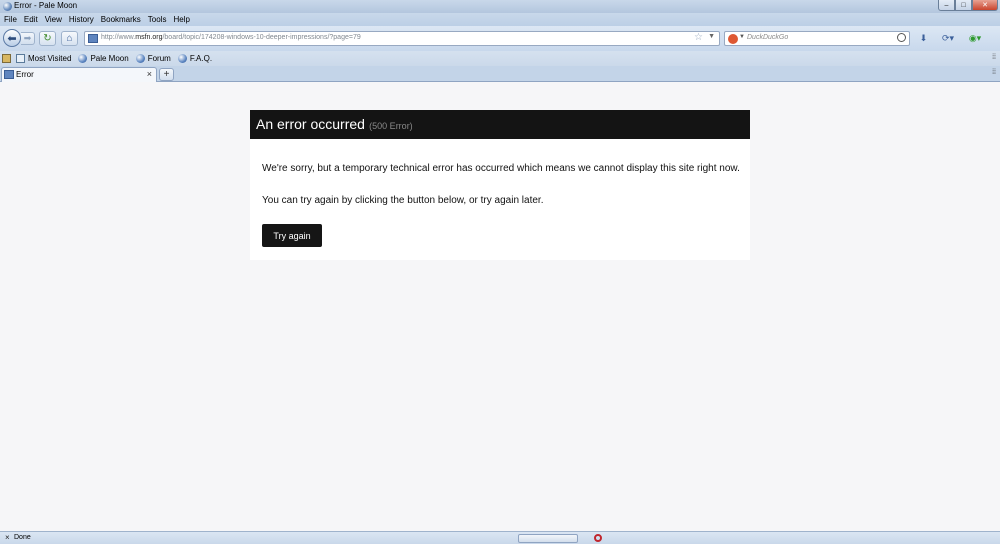 This screenshot has height=544, width=1000. Describe the element at coordinates (22, 537) in the screenshot. I see `status-text: Done` at that location.